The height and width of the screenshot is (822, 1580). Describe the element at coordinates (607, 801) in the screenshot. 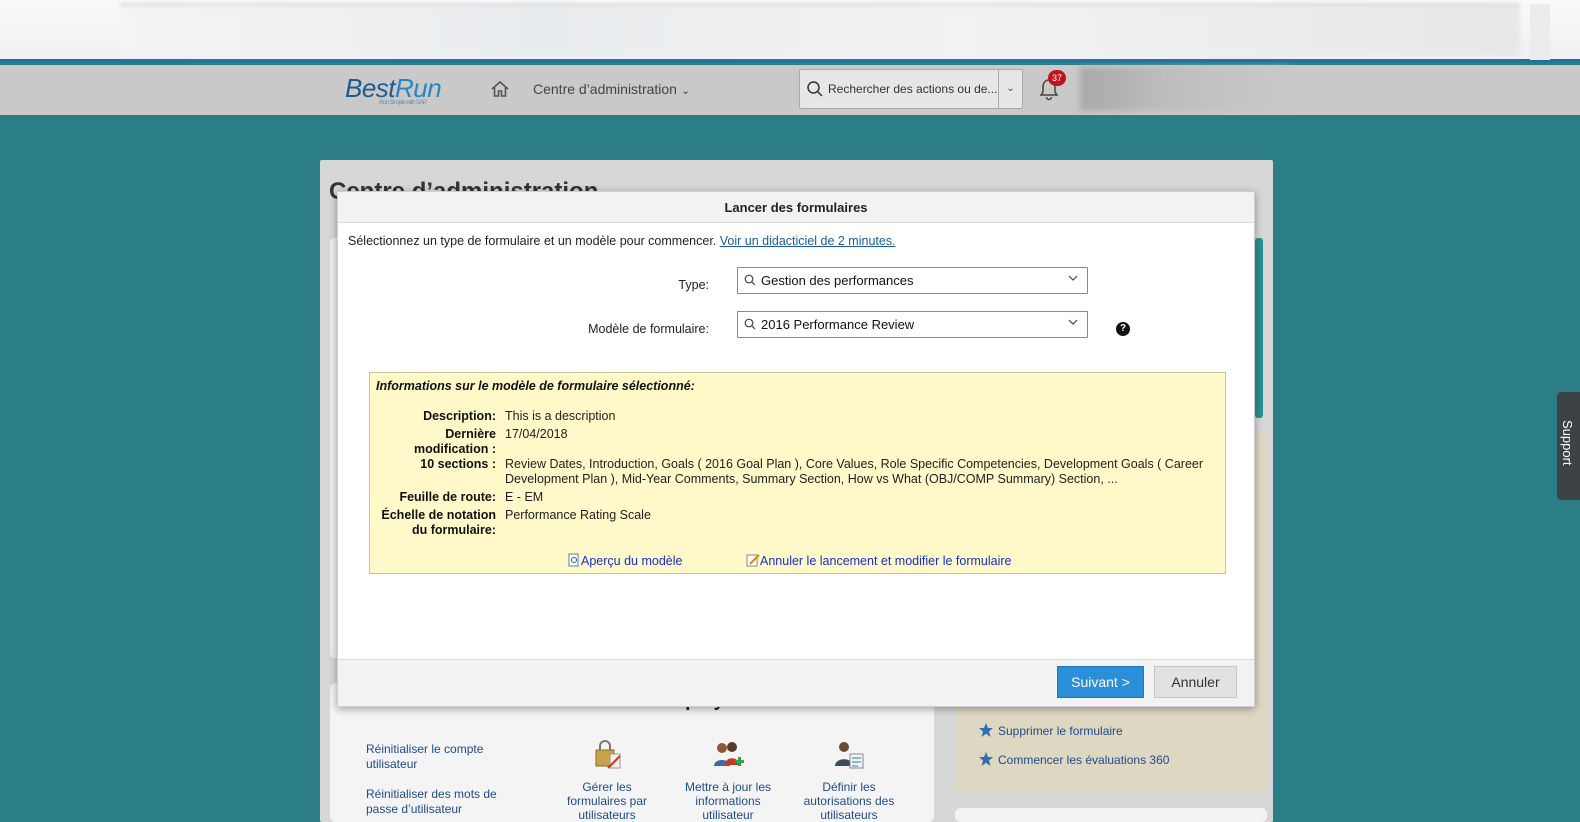

I see `manage-forms-by-user-label: Gérer les formulaires par utilisateurs` at that location.